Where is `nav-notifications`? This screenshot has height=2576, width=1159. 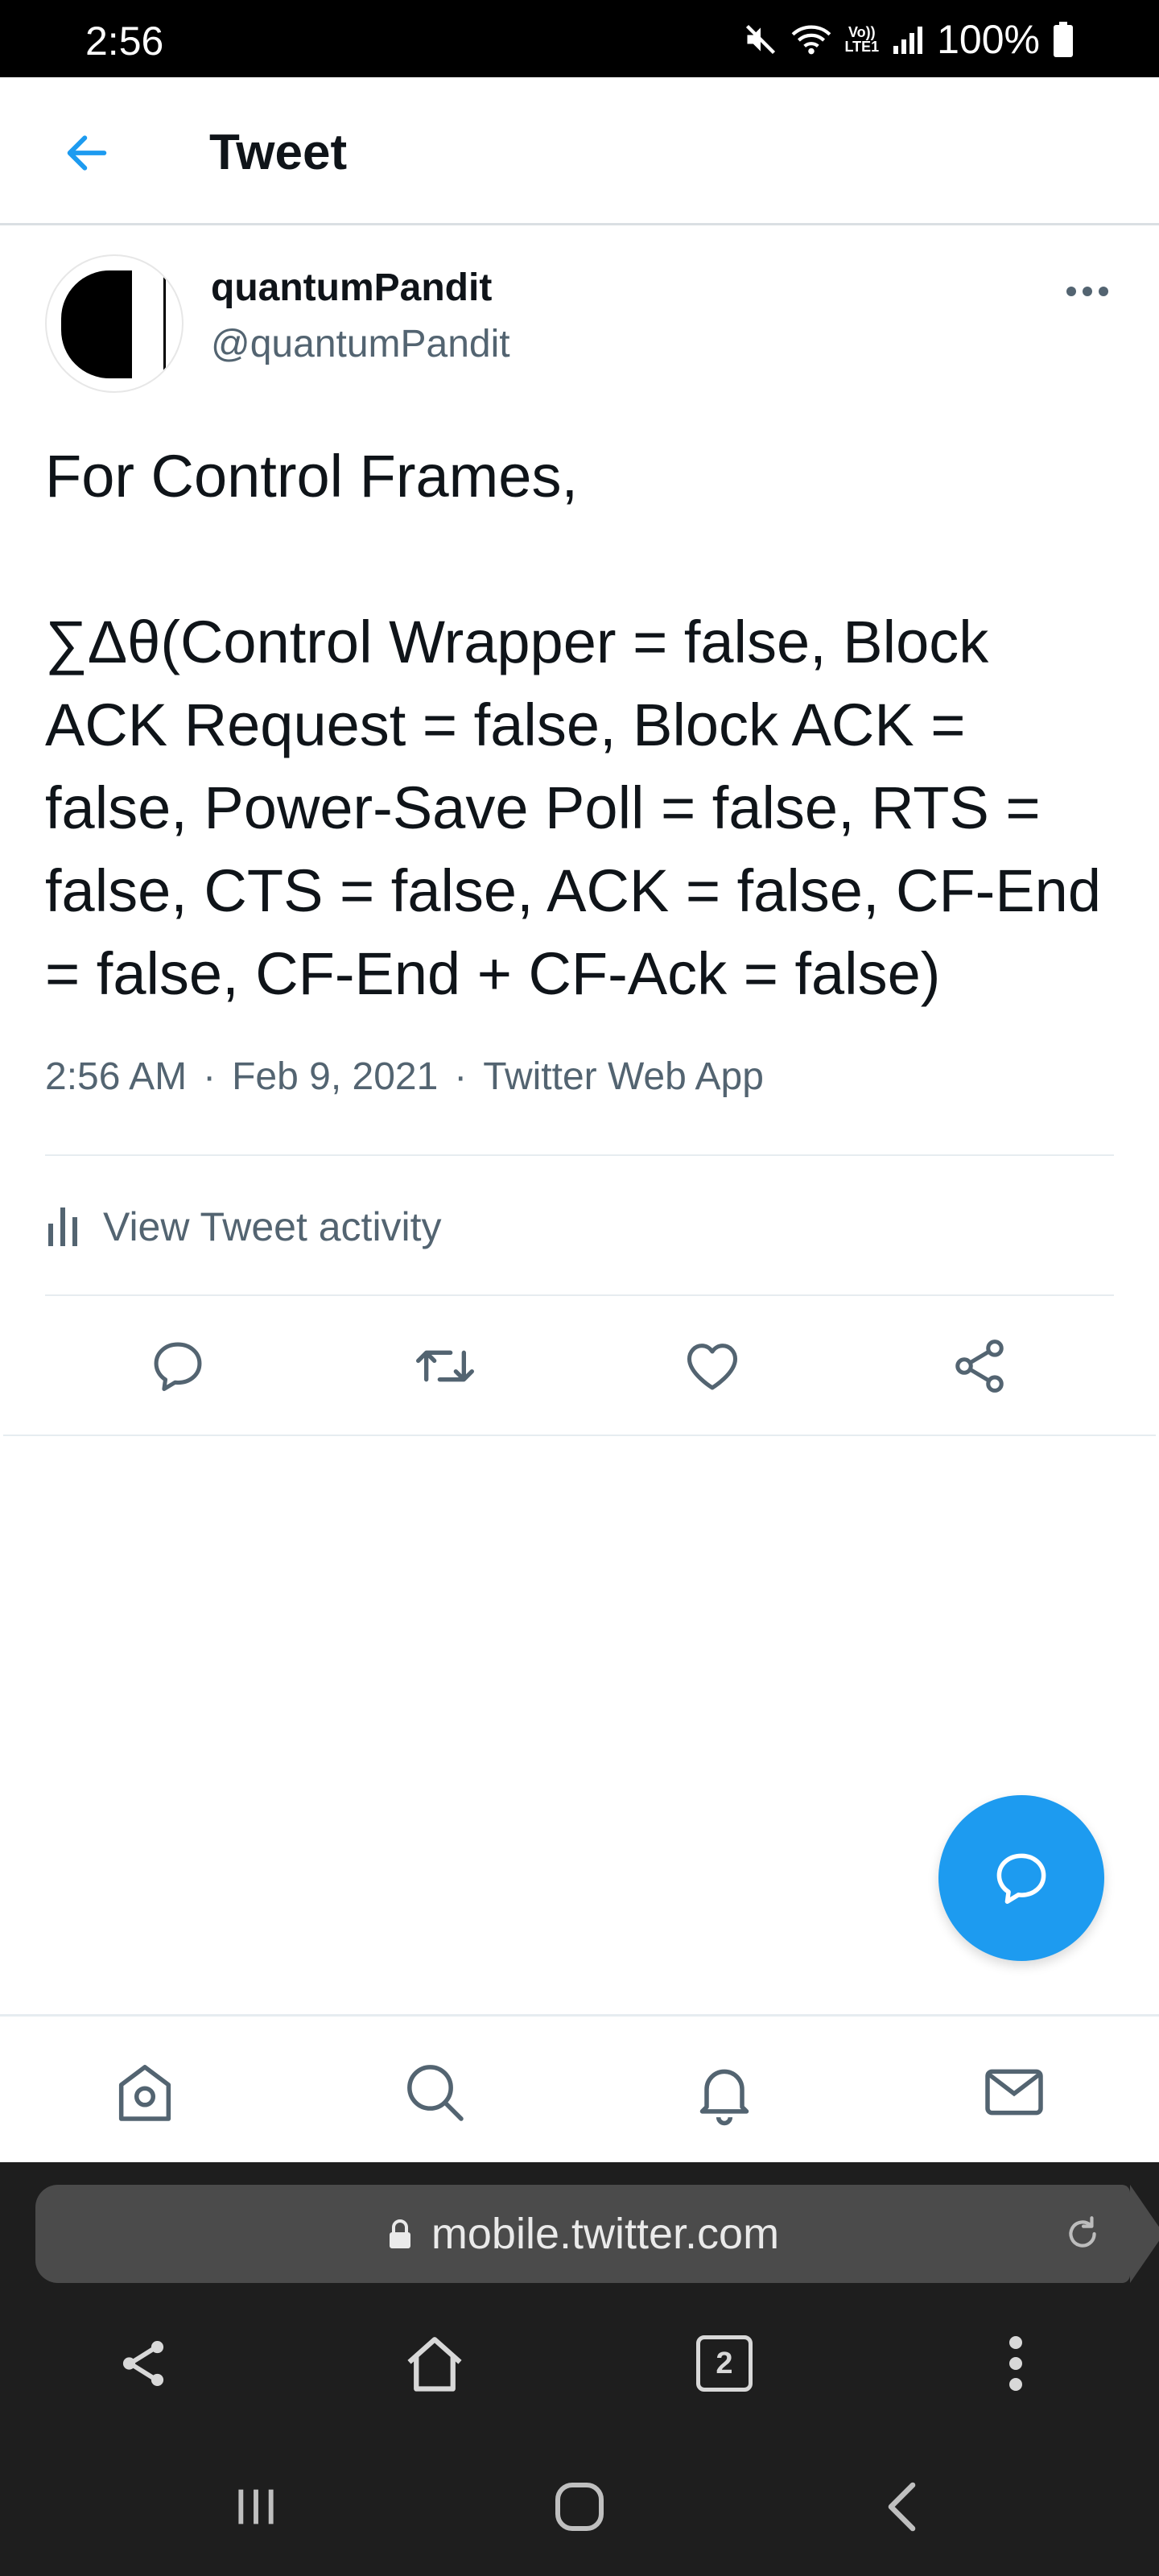 nav-notifications is located at coordinates (724, 2092).